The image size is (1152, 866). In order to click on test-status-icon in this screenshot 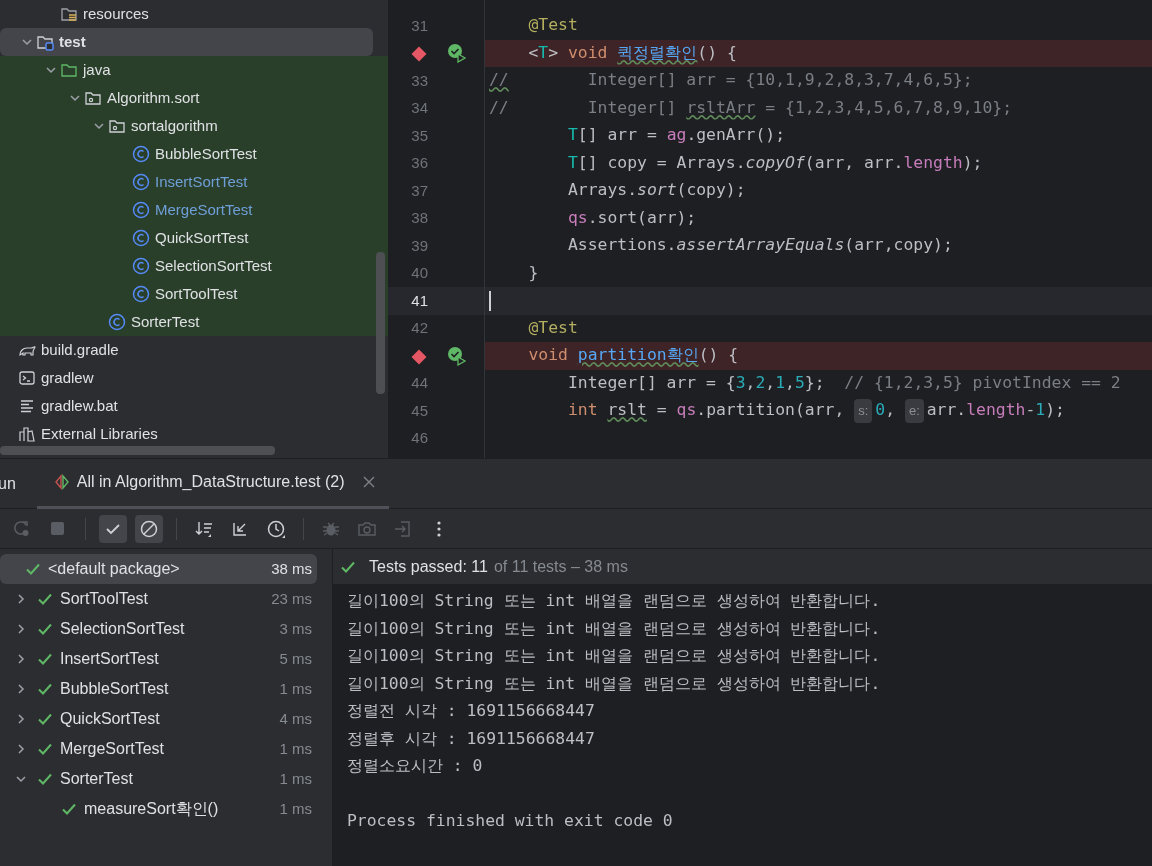, I will do `click(61, 482)`.